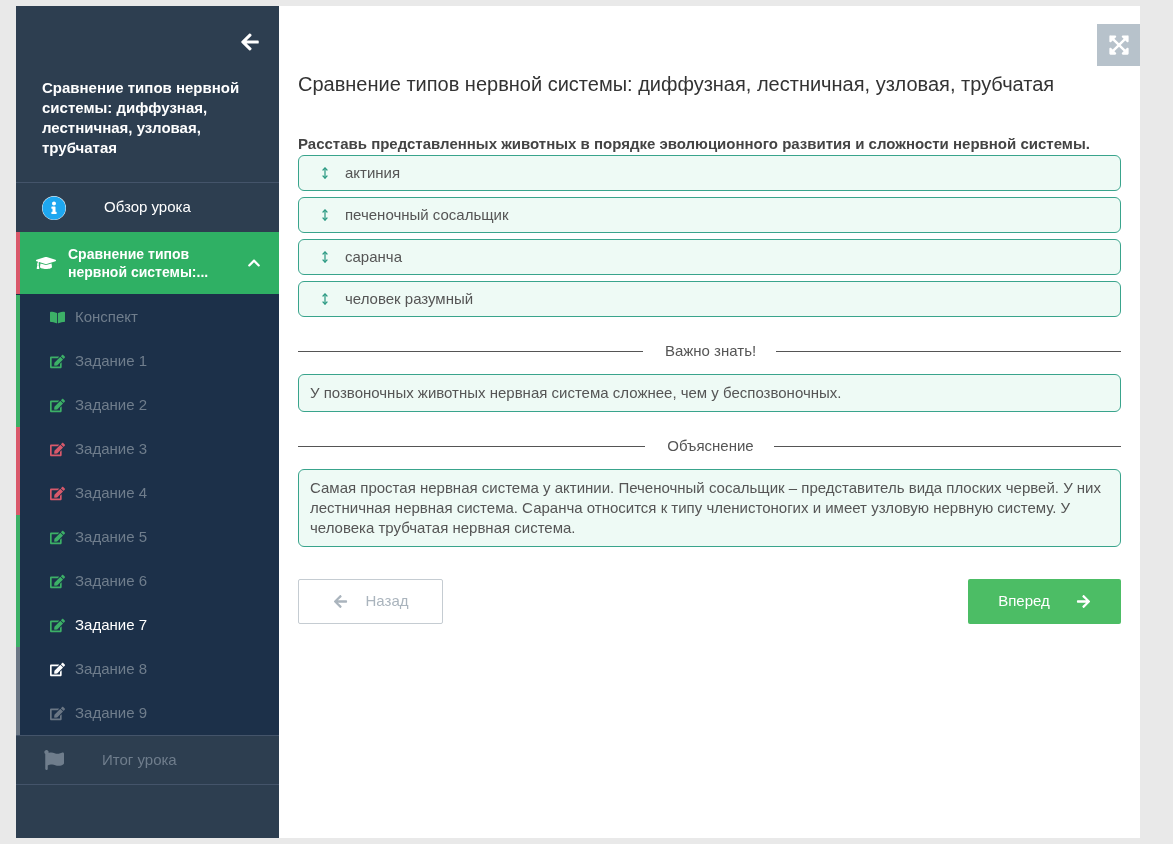  I want to click on lesson-heading: Сравнение типов нервной системы: диффузная, лестничная, узловая, трубчатая, so click(677, 84).